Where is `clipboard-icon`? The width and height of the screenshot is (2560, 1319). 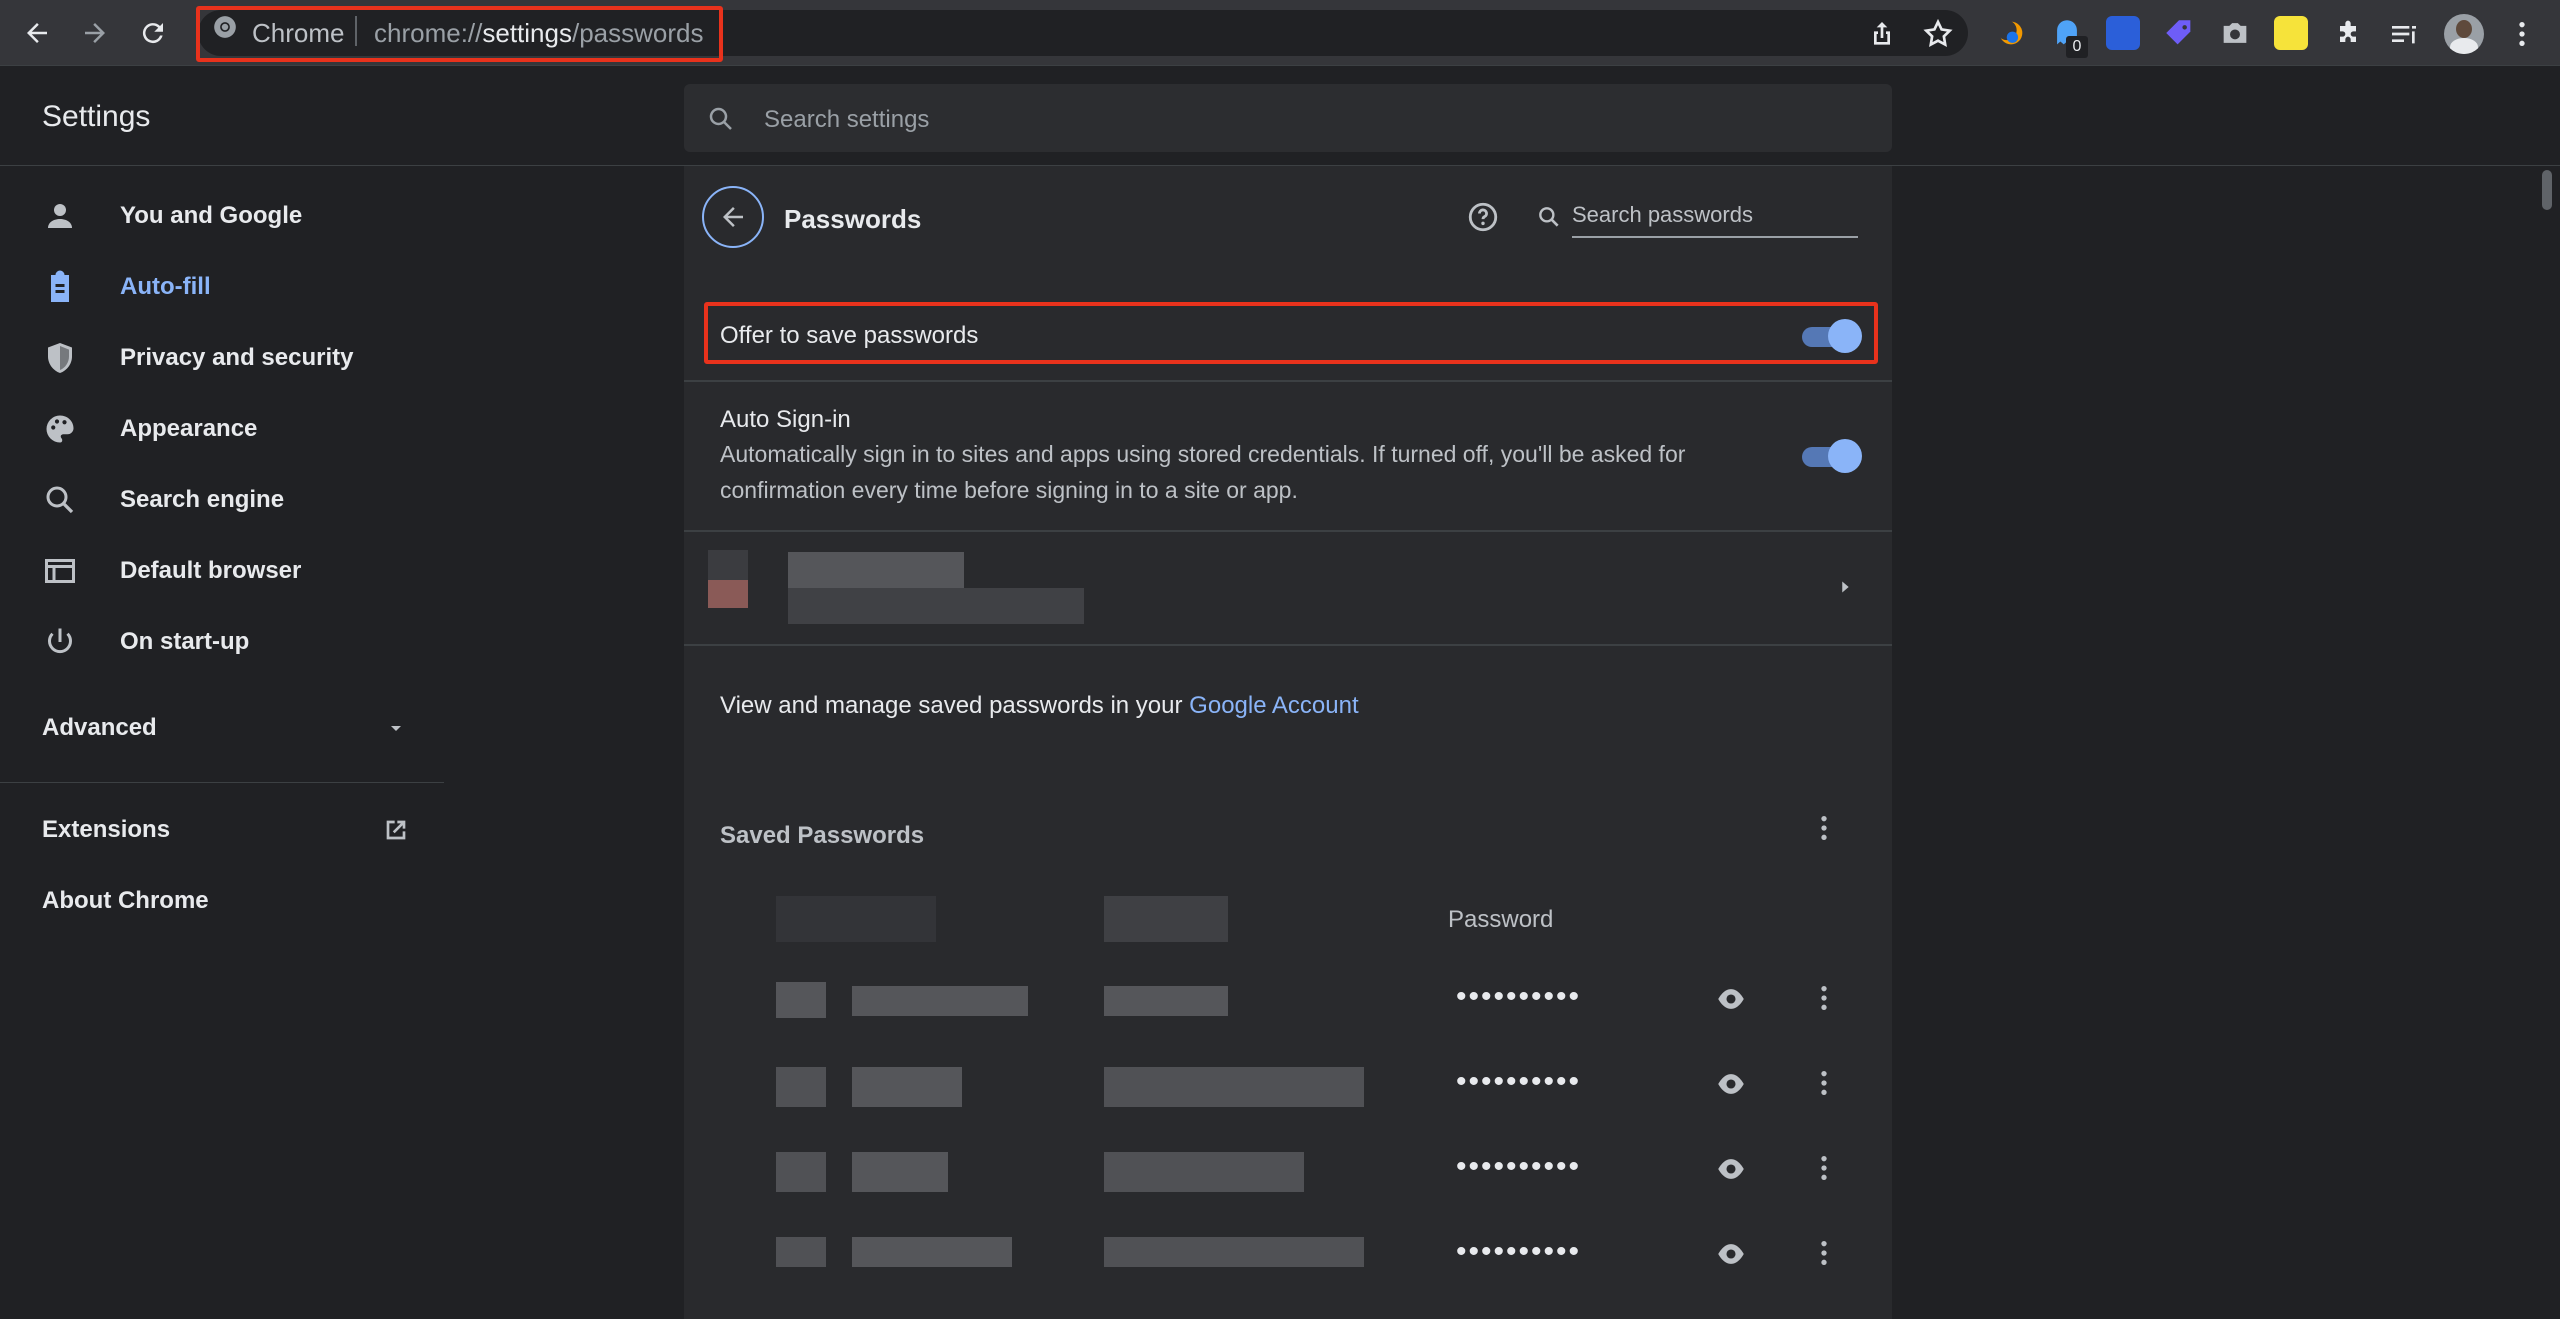 clipboard-icon is located at coordinates (60, 286).